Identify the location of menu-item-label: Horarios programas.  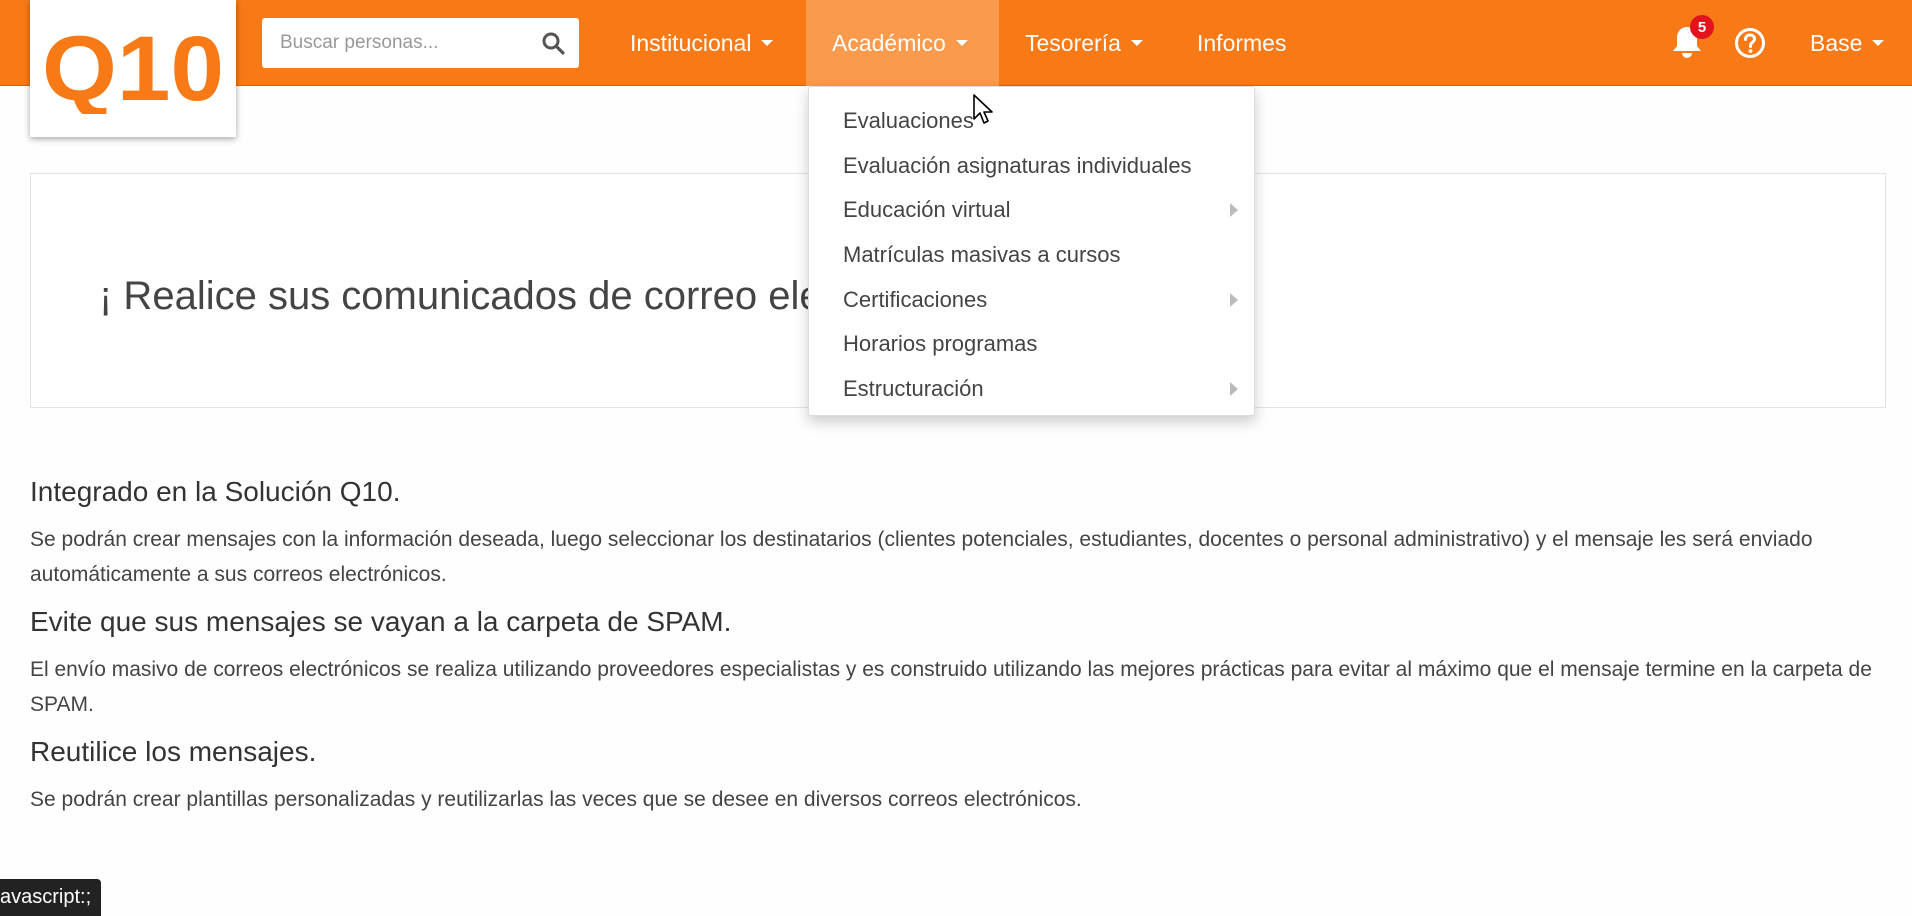
(940, 344).